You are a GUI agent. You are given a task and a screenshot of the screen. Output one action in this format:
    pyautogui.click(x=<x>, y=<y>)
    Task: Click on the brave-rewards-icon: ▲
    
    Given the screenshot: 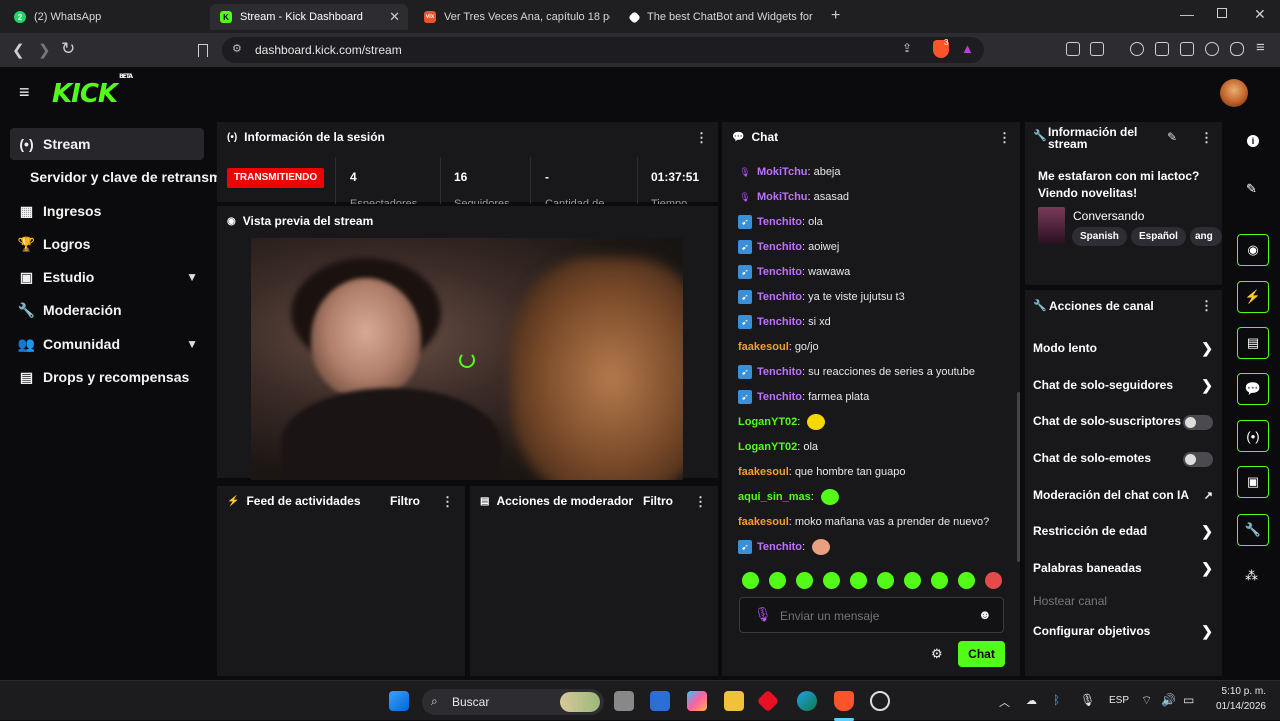 What is the action you would take?
    pyautogui.click(x=967, y=48)
    